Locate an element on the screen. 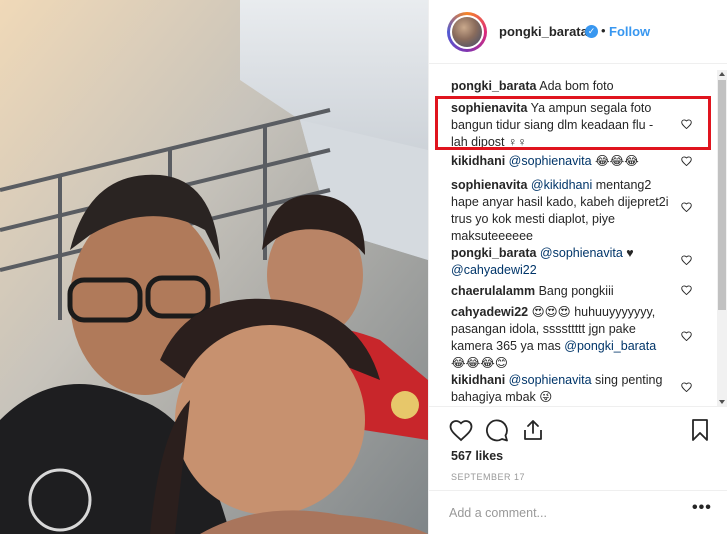 This screenshot has width=727, height=534. list-item: chaerulalamm Bang pongkiii is located at coordinates (562, 291).